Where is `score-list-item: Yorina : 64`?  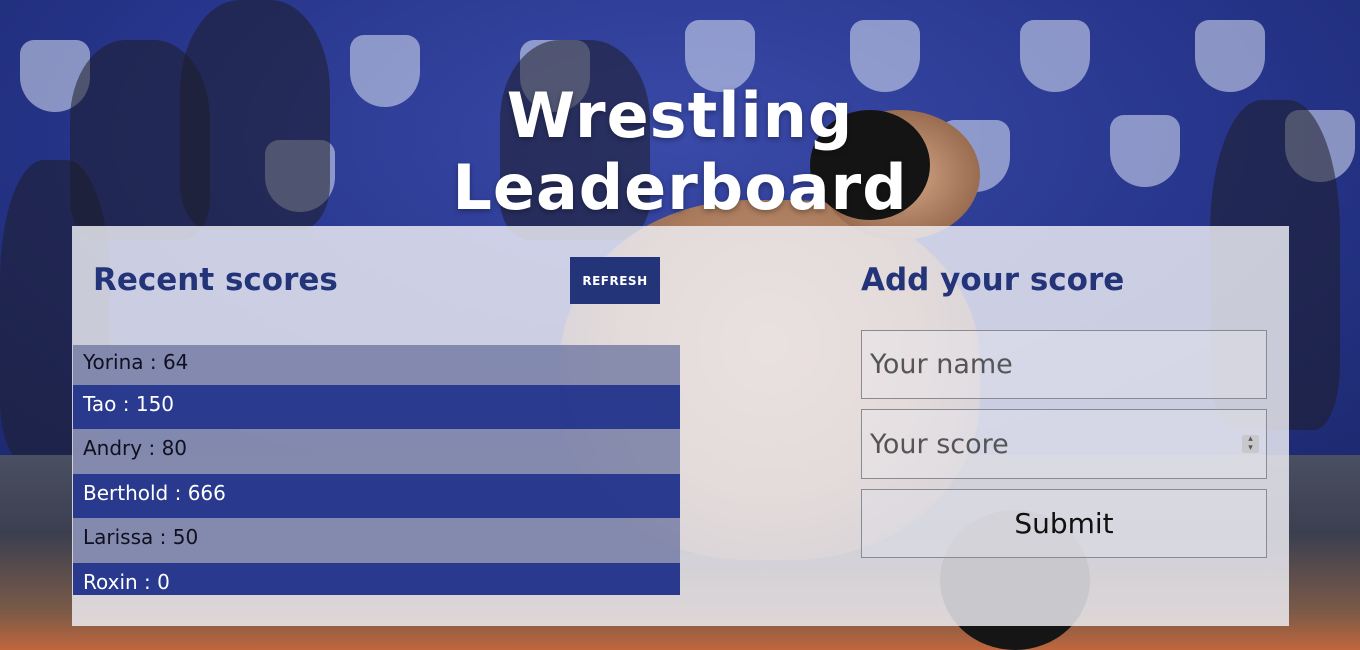 score-list-item: Yorina : 64 is located at coordinates (376, 365).